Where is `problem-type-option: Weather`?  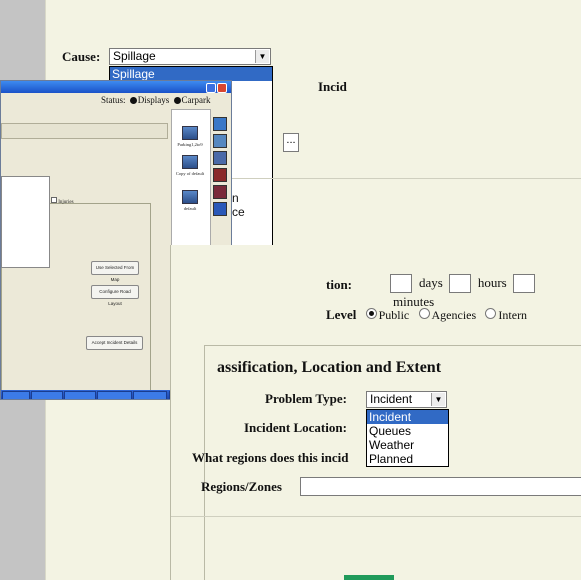 problem-type-option: Weather is located at coordinates (407, 445).